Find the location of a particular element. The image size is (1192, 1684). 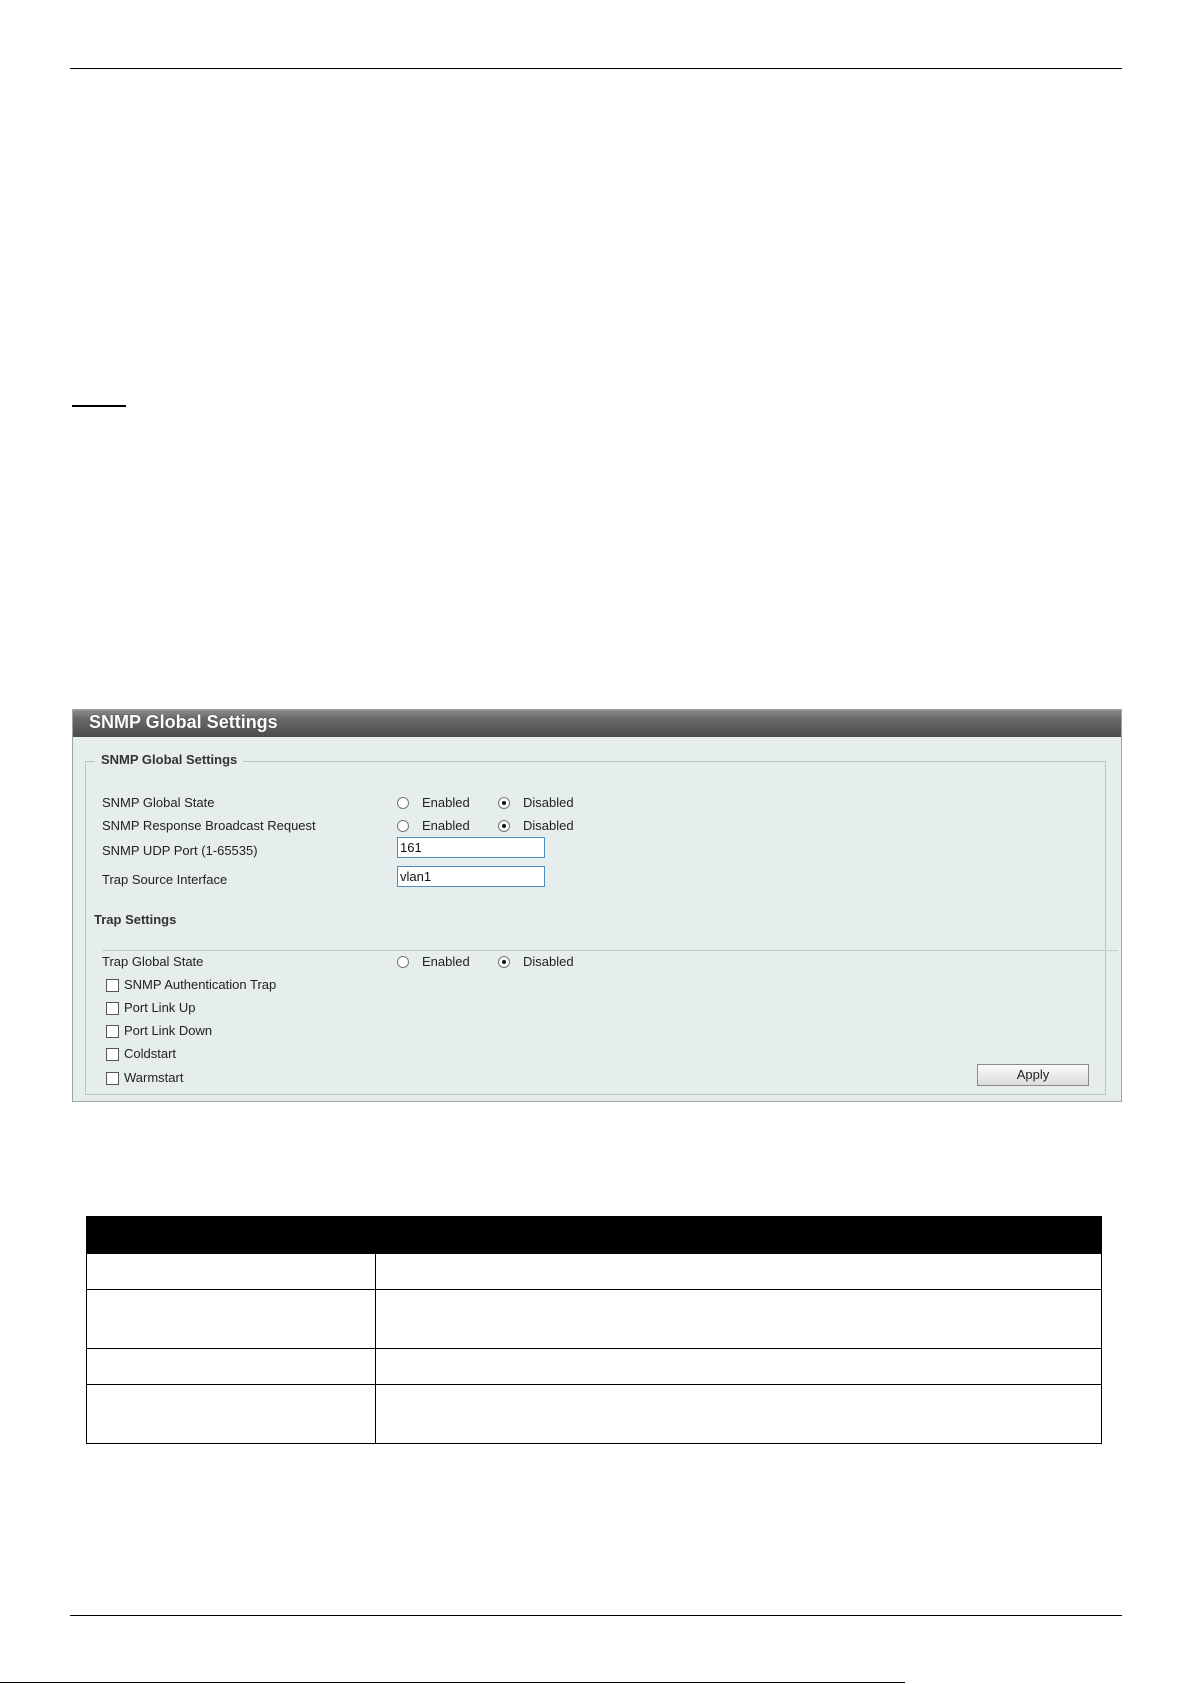

trap-global-state-disabled-radio is located at coordinates (504, 962).